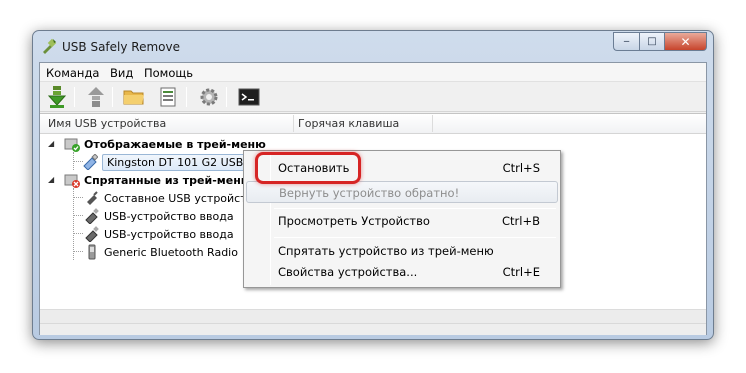 The image size is (746, 373). I want to click on tree-device-composite: Составное USB устройство, so click(172, 198).